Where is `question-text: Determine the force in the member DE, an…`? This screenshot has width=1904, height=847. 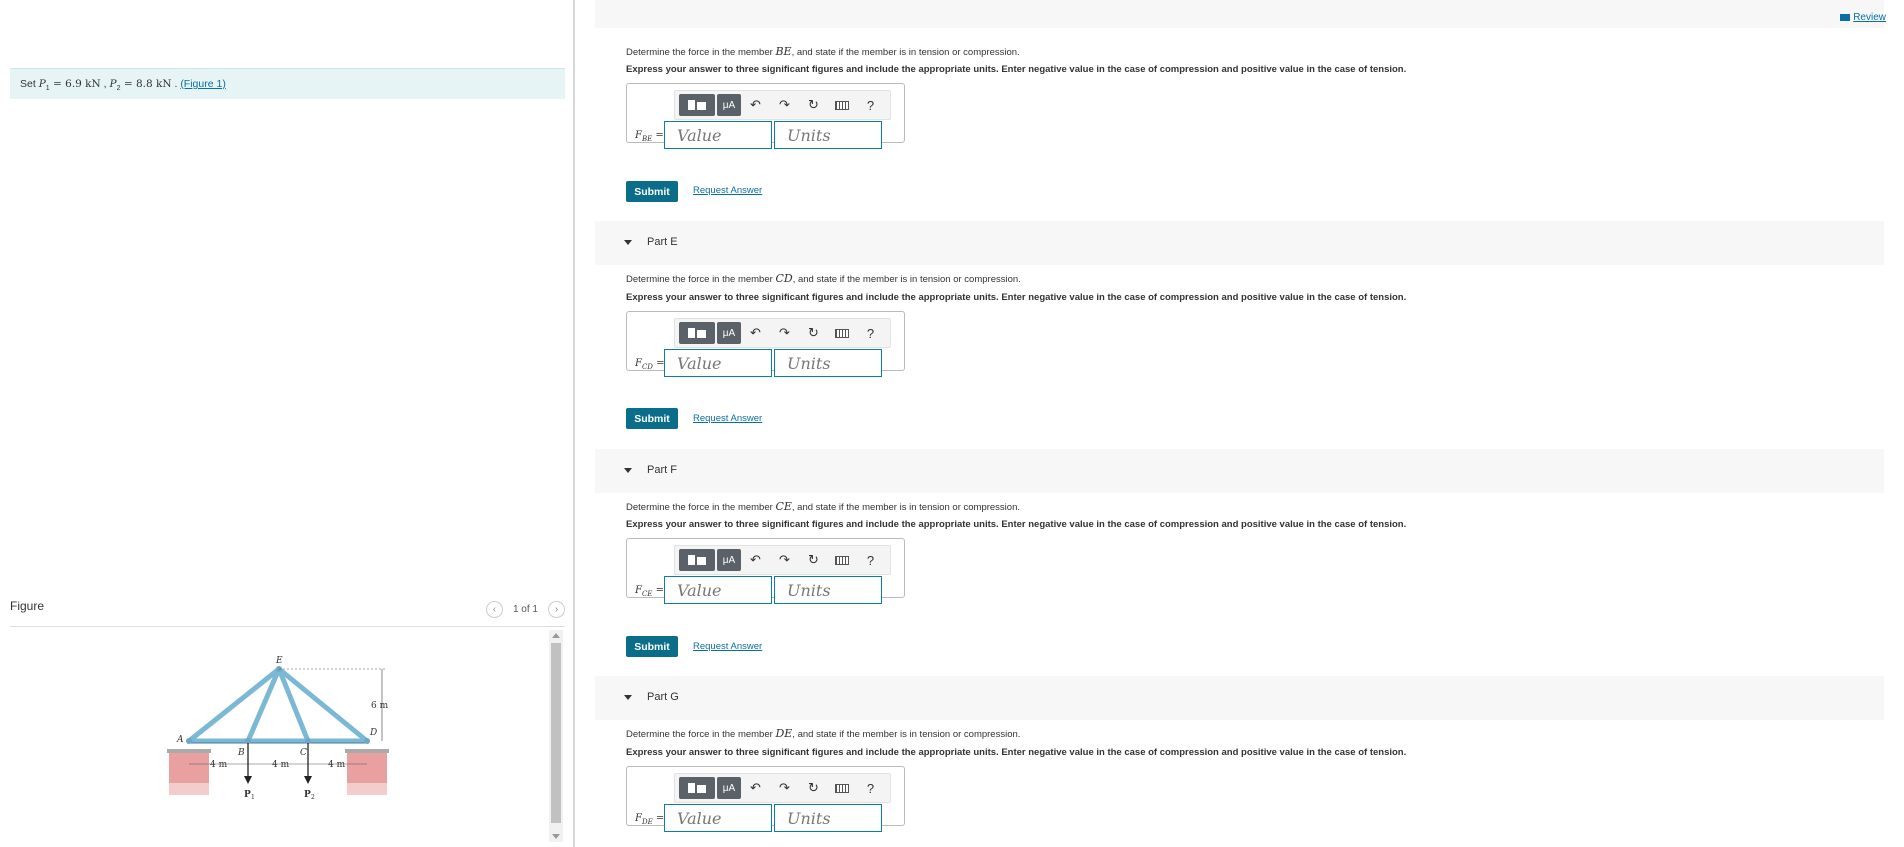 question-text: Determine the force in the member DE, an… is located at coordinates (823, 733).